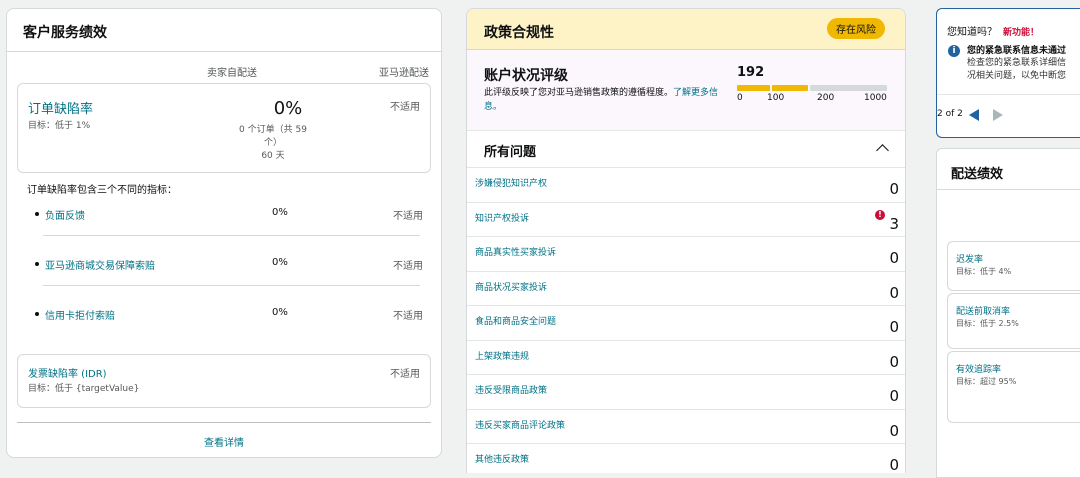 The width and height of the screenshot is (1080, 478). I want to click on tip-title-text: 您知道吗？, so click(972, 32).